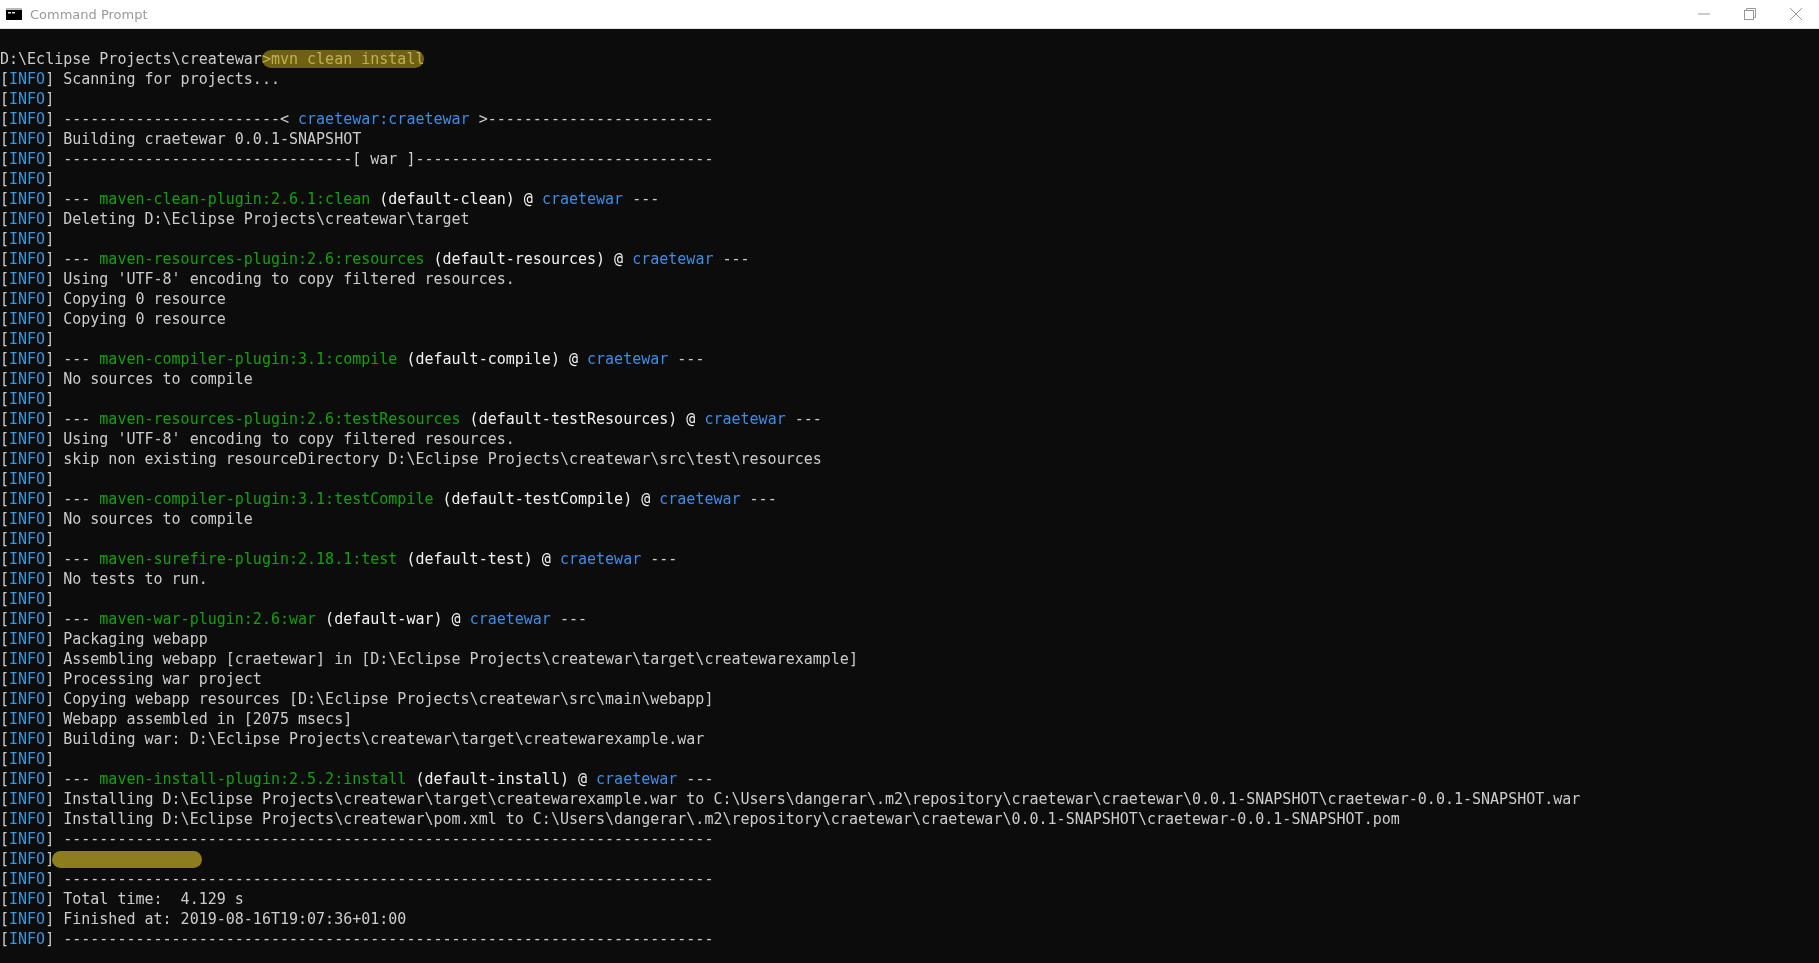 The width and height of the screenshot is (1819, 963). I want to click on log-line: [INFO] Webapp assembled in [2075 msecs], so click(176, 719).